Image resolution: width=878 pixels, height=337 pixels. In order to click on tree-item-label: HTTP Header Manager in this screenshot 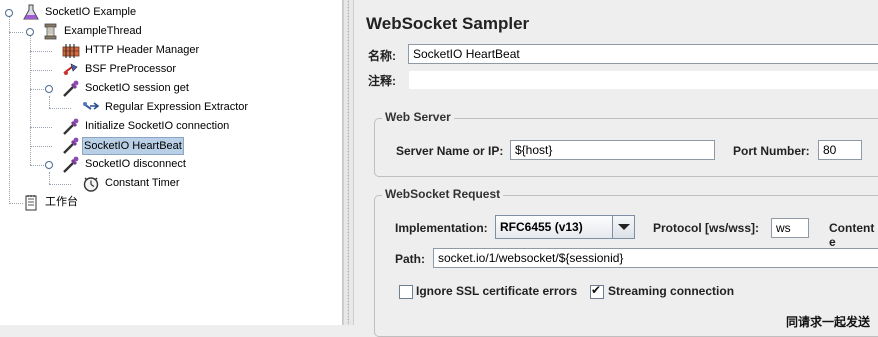, I will do `click(142, 50)`.